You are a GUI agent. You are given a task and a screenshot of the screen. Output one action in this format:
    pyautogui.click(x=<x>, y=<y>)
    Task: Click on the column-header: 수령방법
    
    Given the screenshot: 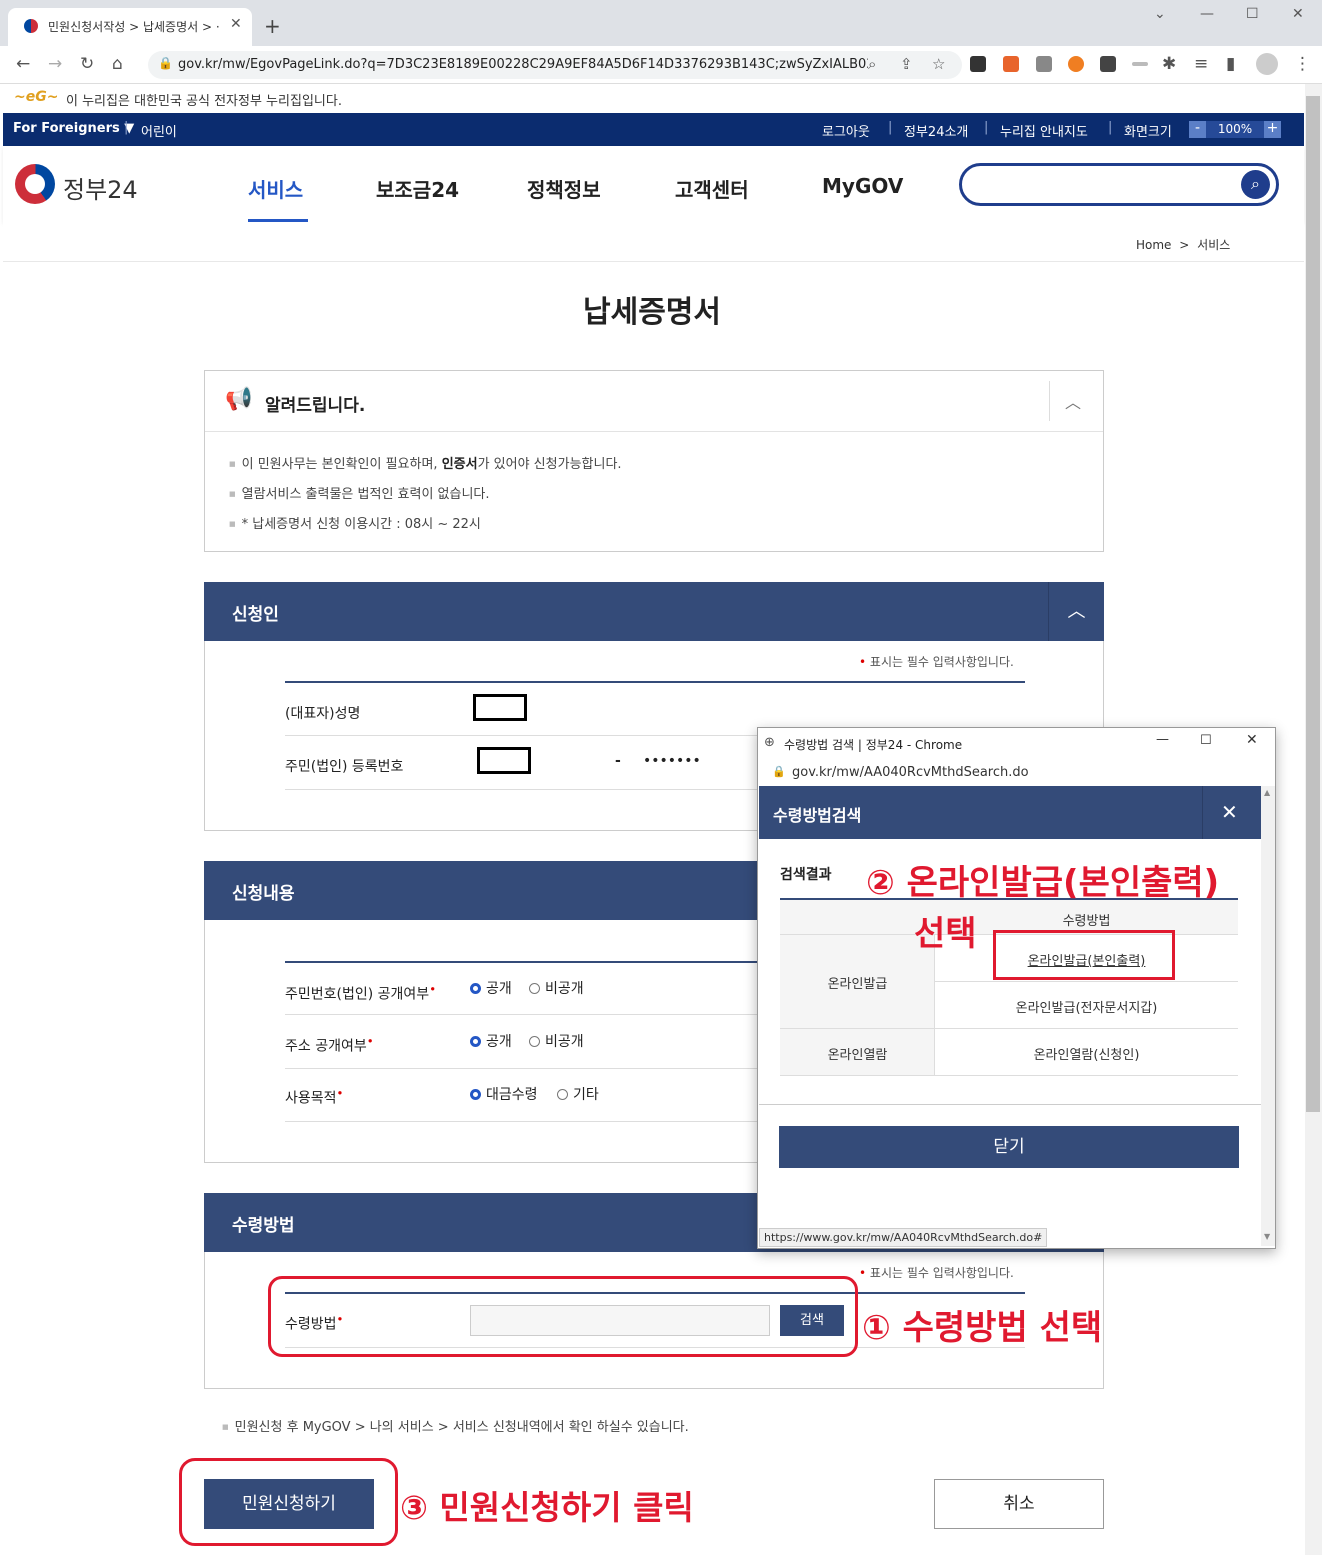 What is the action you would take?
    pyautogui.click(x=1086, y=921)
    